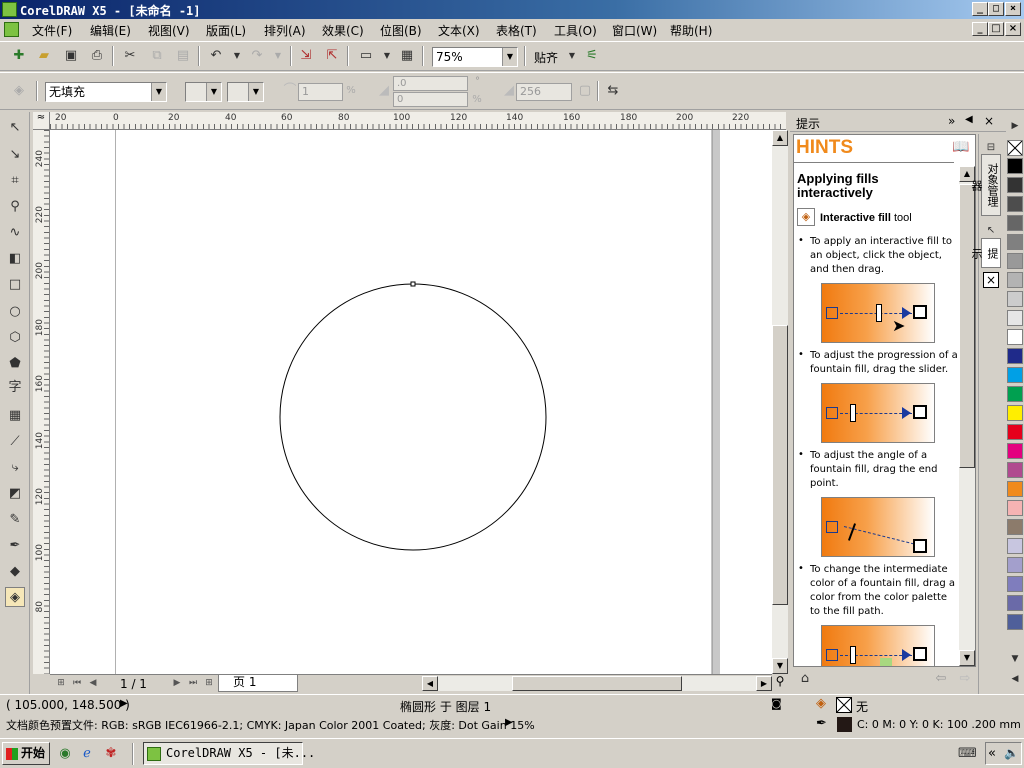 Image resolution: width=1024 pixels, height=768 pixels. Describe the element at coordinates (459, 30) in the screenshot. I see `menu-text: 文本(X)` at that location.